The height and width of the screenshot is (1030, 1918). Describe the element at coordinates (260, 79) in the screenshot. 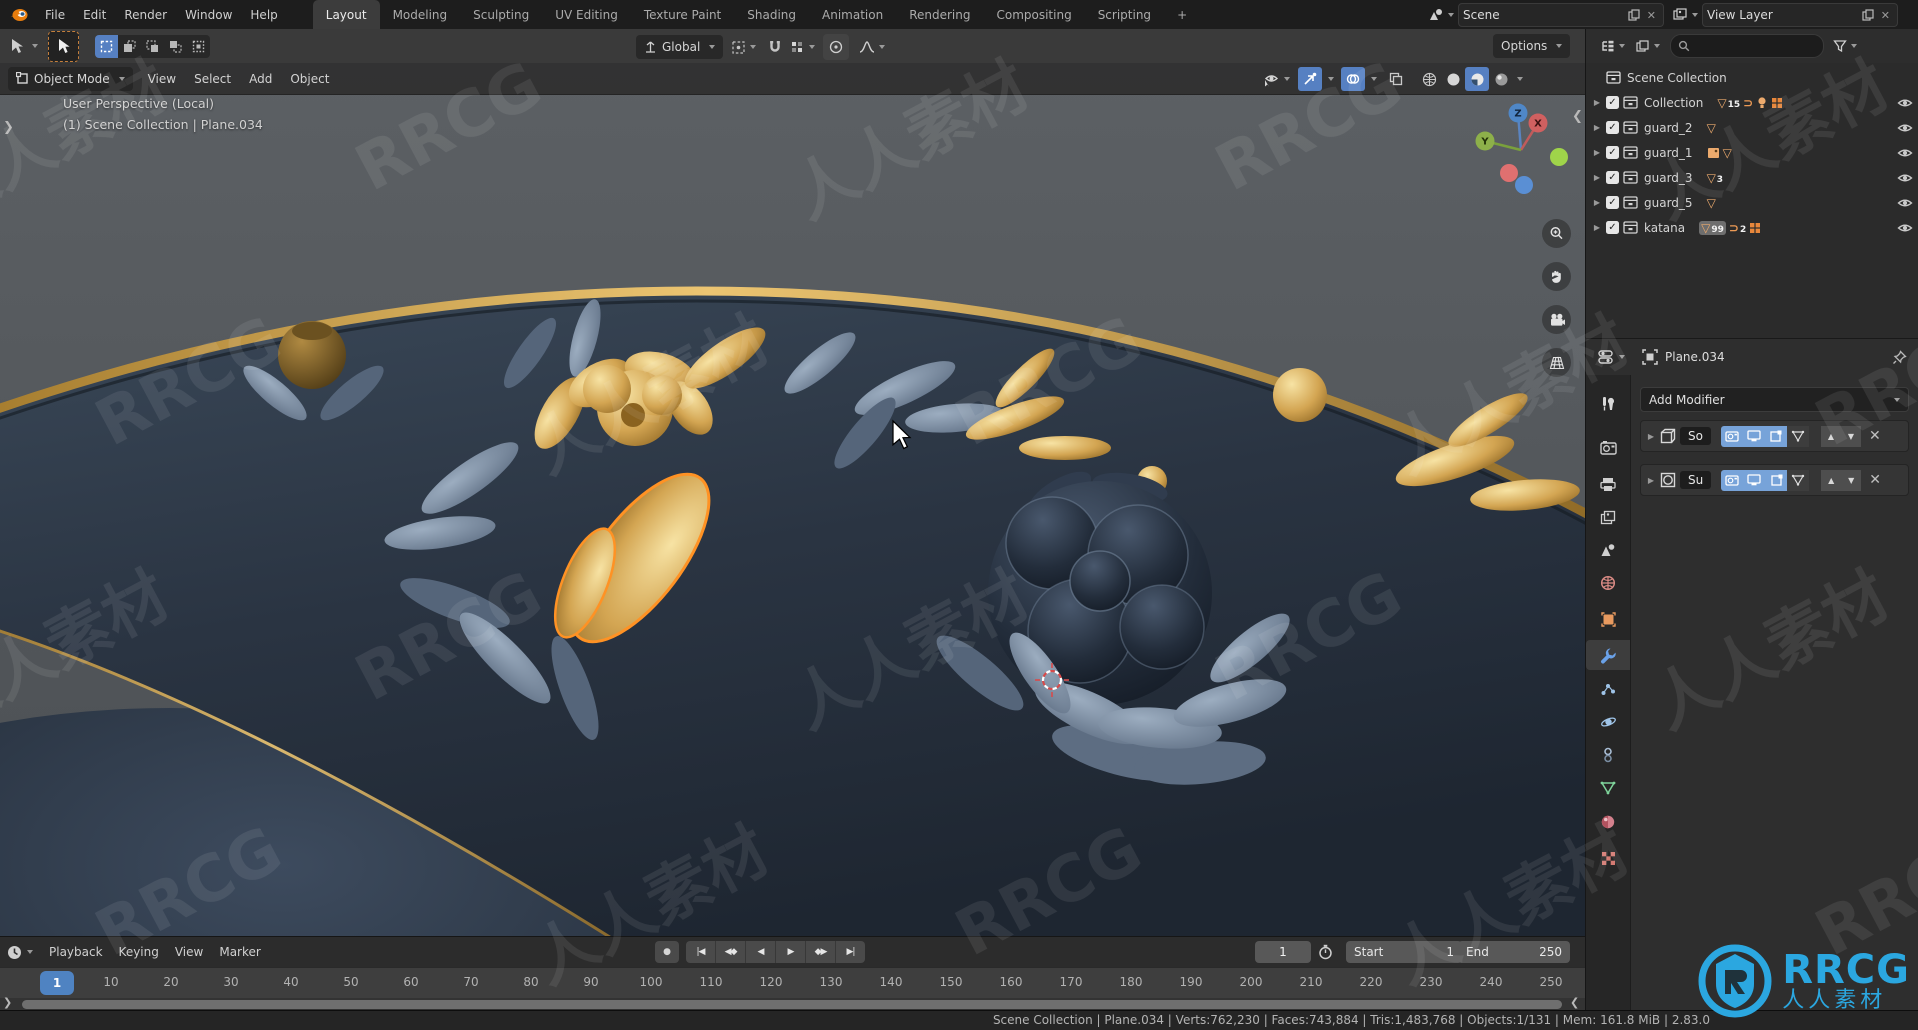

I see `viewport-menu-add: Add` at that location.